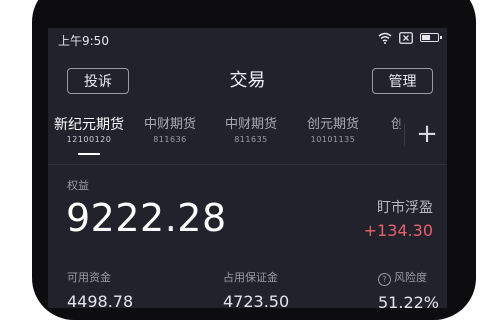 The image size is (500, 320). Describe the element at coordinates (406, 38) in the screenshot. I see `sim-x-icon` at that location.